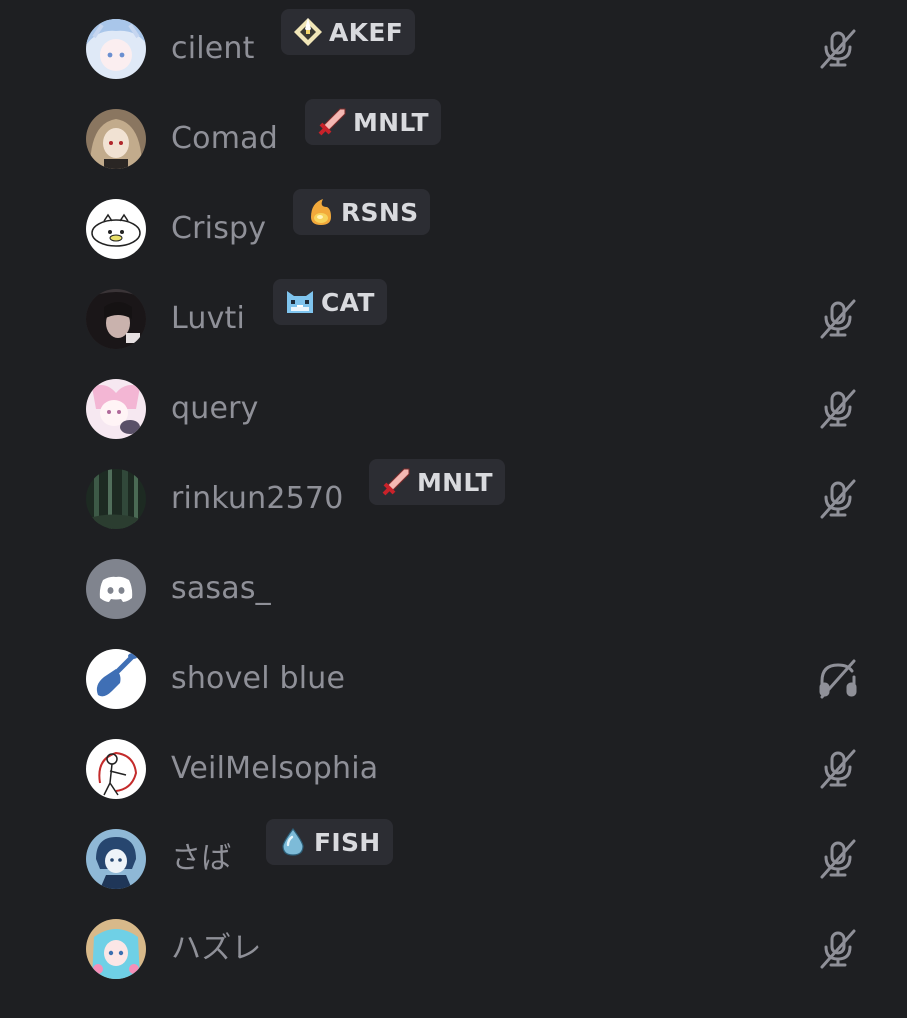 The height and width of the screenshot is (1018, 907). What do you see at coordinates (219, 228) in the screenshot?
I see `member-name: Crispy` at bounding box center [219, 228].